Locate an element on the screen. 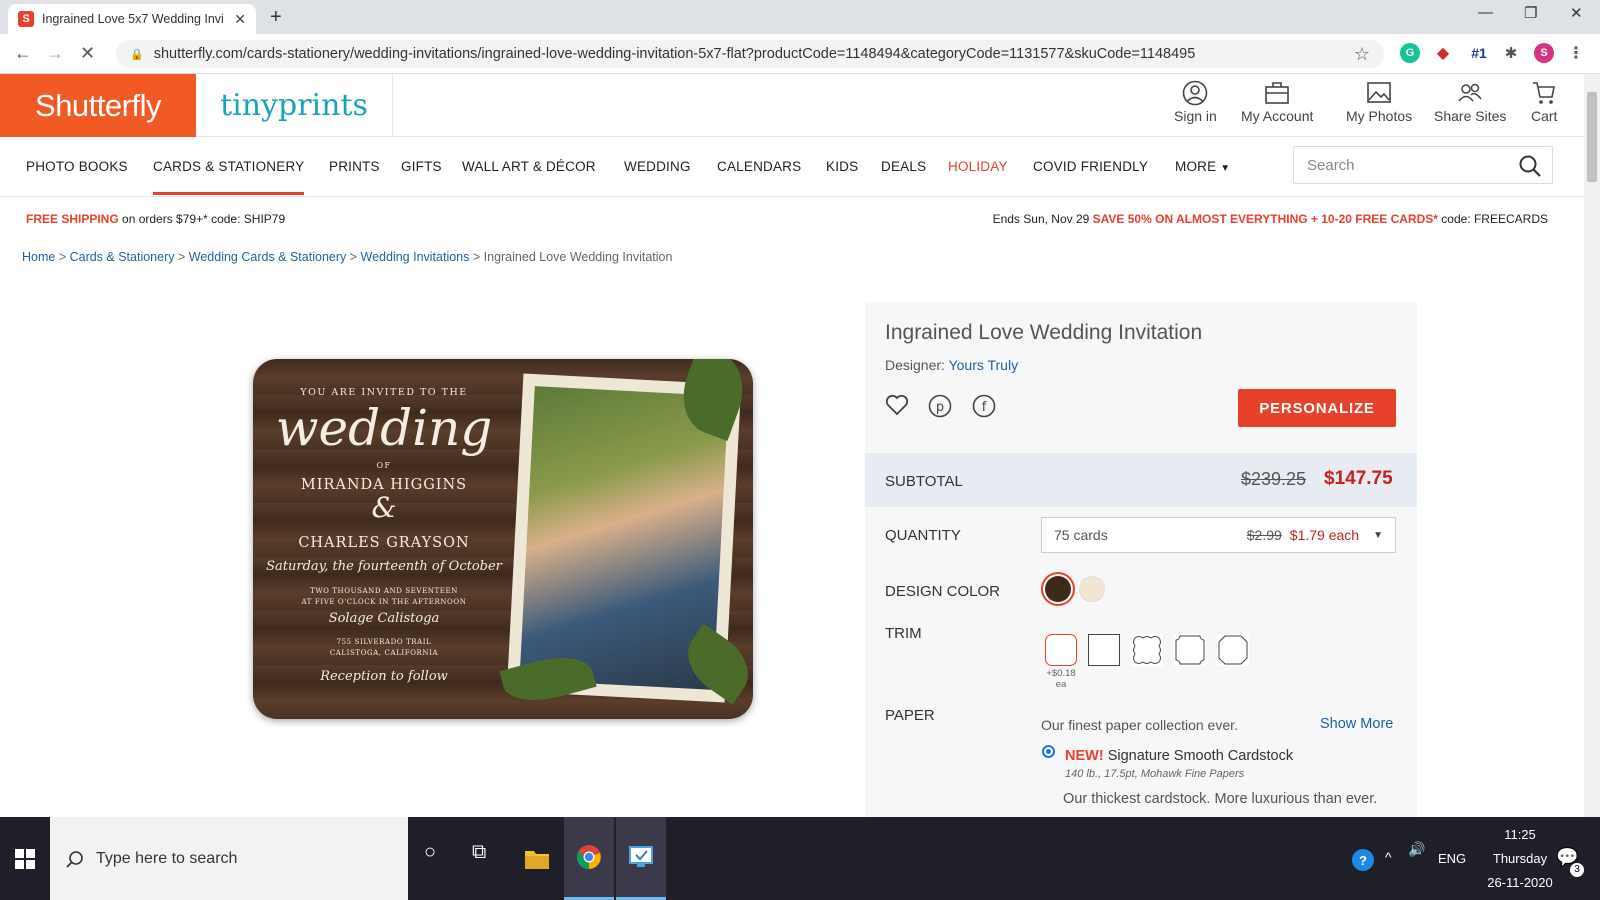 The height and width of the screenshot is (900, 1600). trim-square is located at coordinates (1104, 650).